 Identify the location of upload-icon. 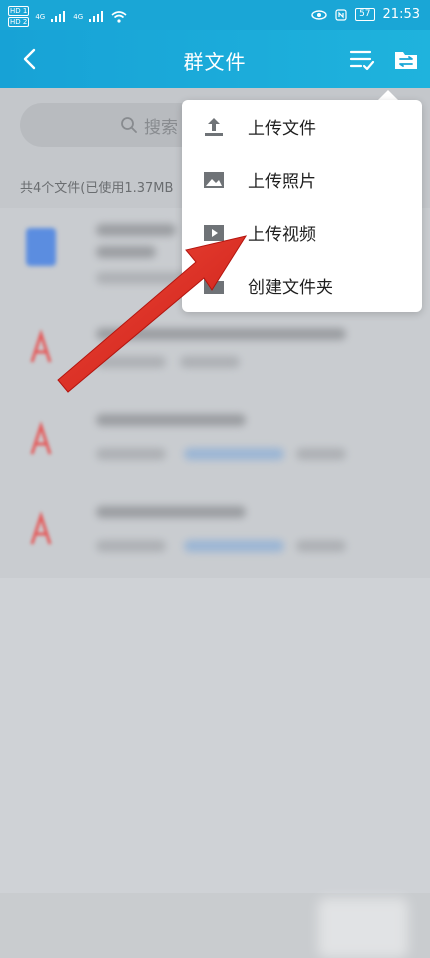
(214, 127).